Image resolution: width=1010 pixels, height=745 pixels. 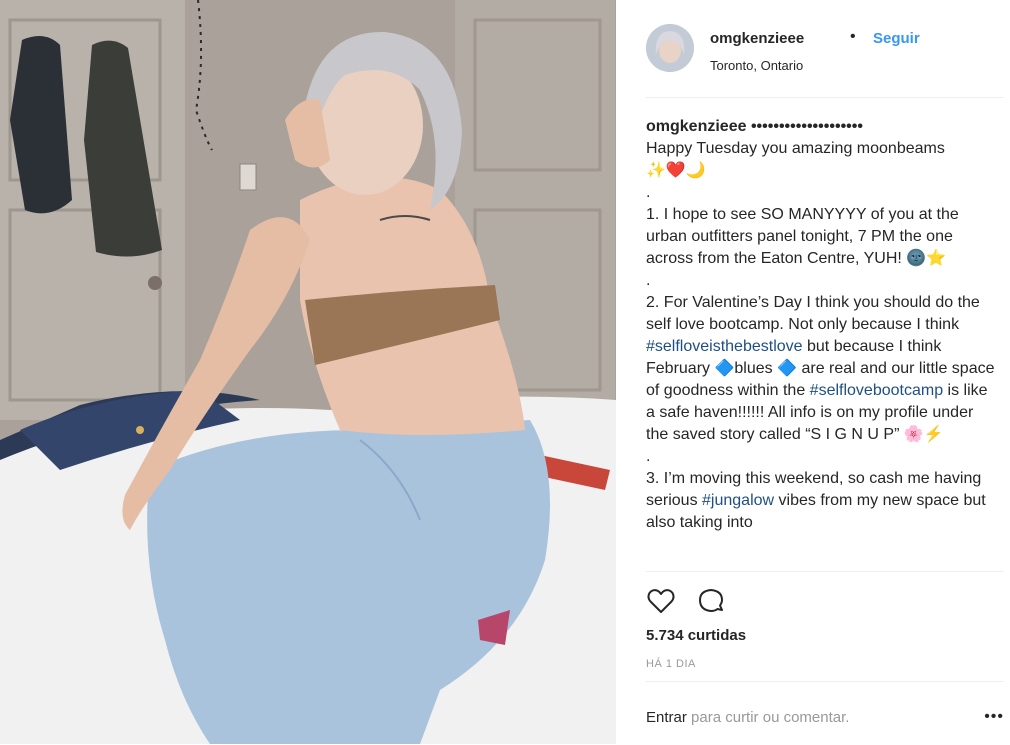 I want to click on caption-greeting-text: Happy Tuesday you amazing moonbeams, so click(x=795, y=148).